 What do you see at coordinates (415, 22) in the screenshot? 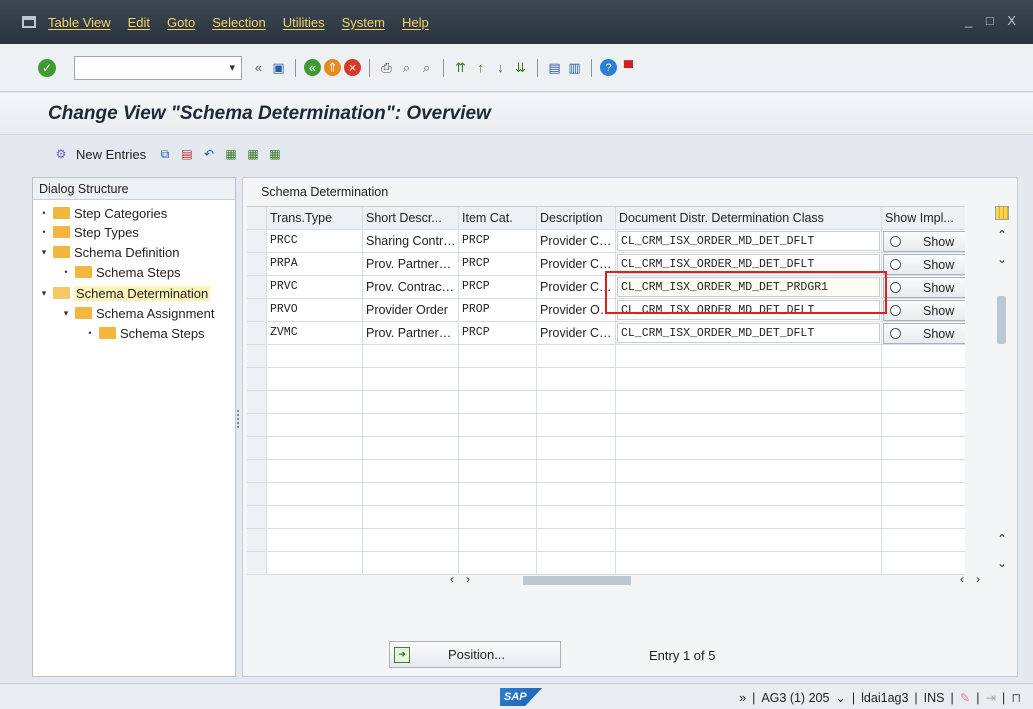
I see `menu-help: Help` at bounding box center [415, 22].